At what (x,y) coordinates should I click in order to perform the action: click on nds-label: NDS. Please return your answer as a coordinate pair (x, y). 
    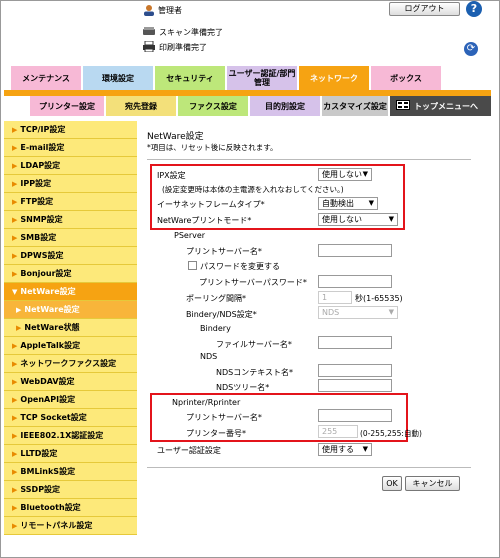
    Looking at the image, I should click on (209, 356).